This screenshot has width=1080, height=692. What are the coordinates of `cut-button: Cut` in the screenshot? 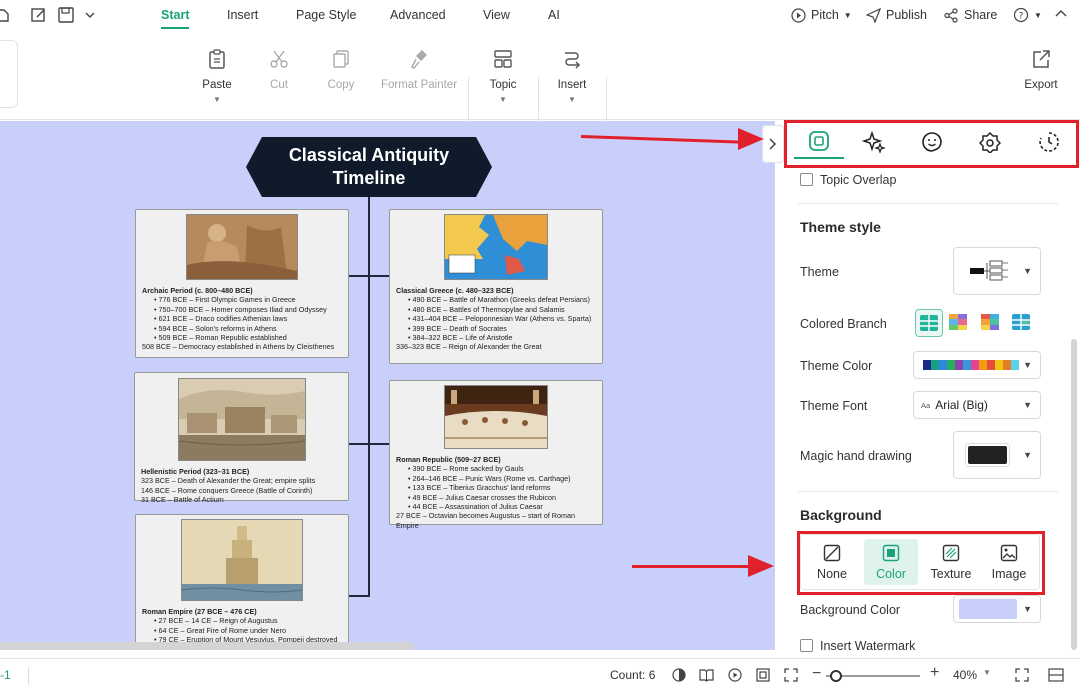 It's located at (279, 69).